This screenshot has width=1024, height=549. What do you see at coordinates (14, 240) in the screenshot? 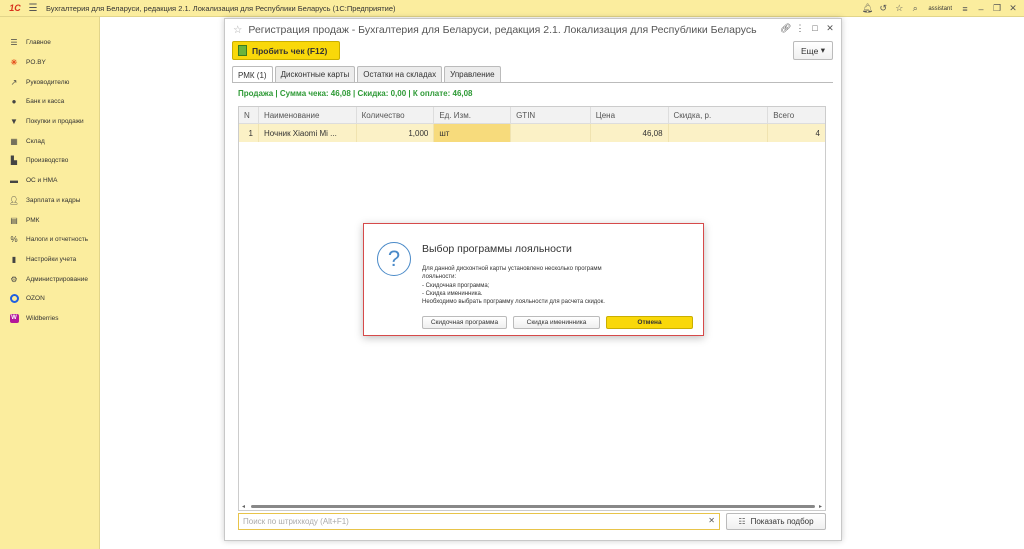
I see `percent-icon: %` at bounding box center [14, 240].